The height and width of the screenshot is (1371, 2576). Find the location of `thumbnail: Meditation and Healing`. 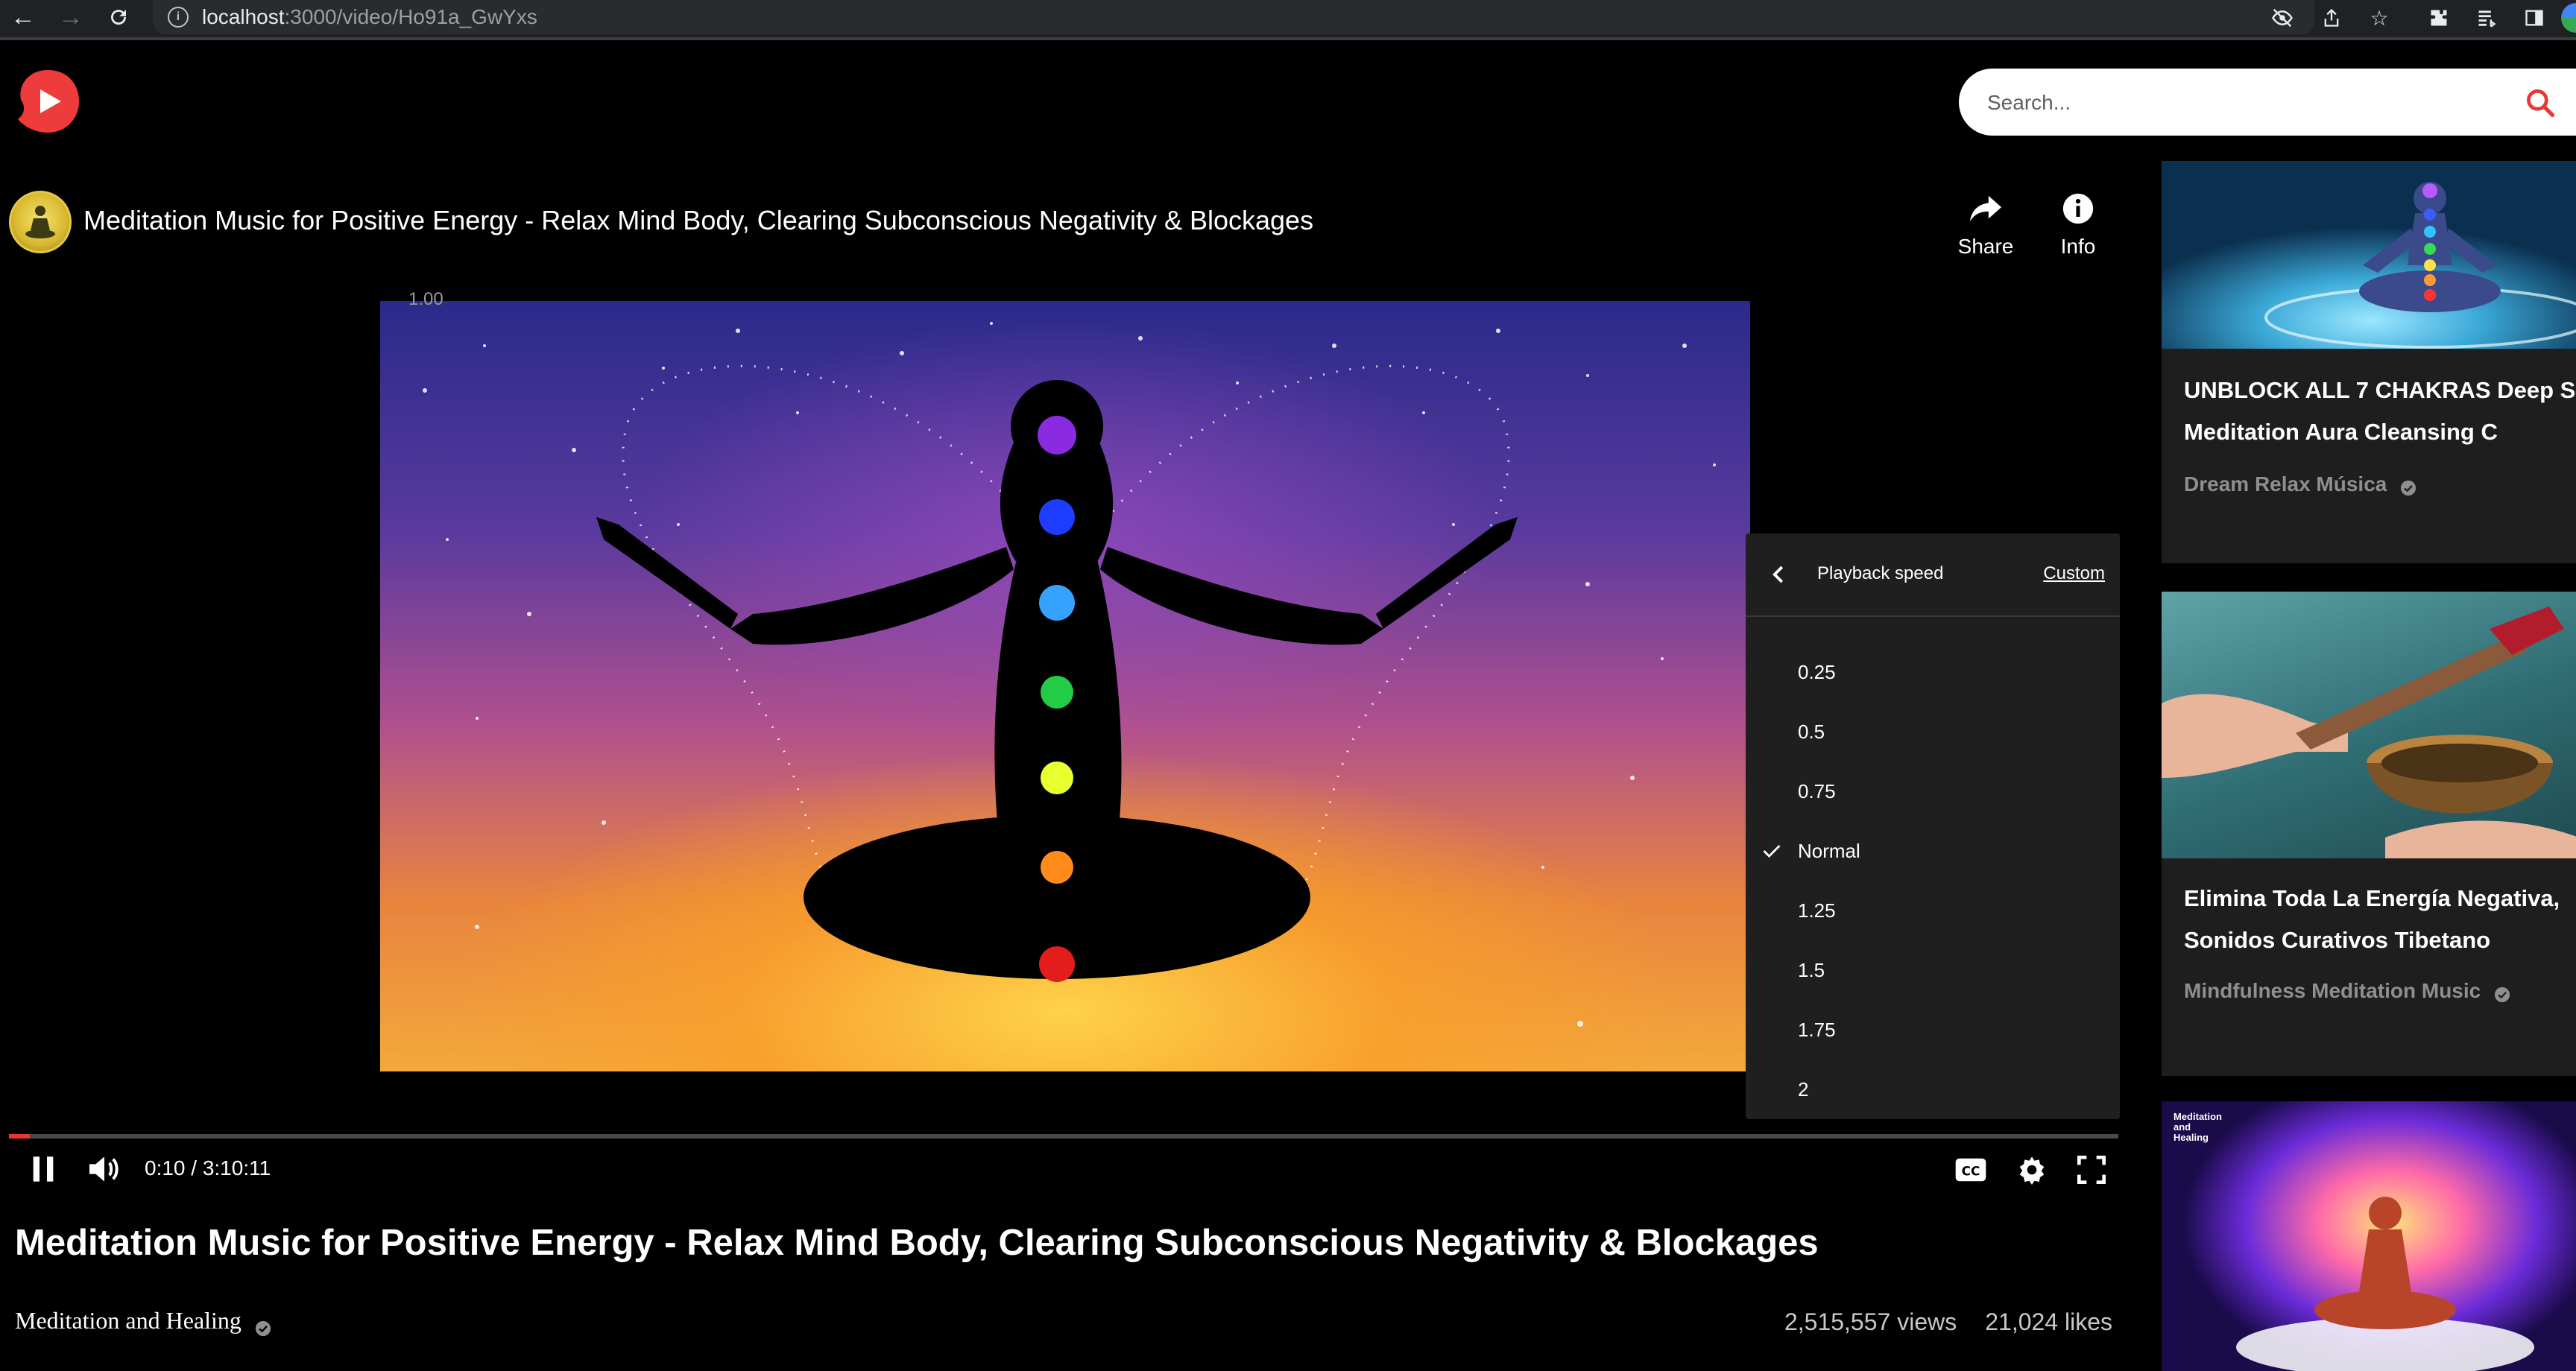

thumbnail: Meditation and Healing is located at coordinates (2369, 1236).